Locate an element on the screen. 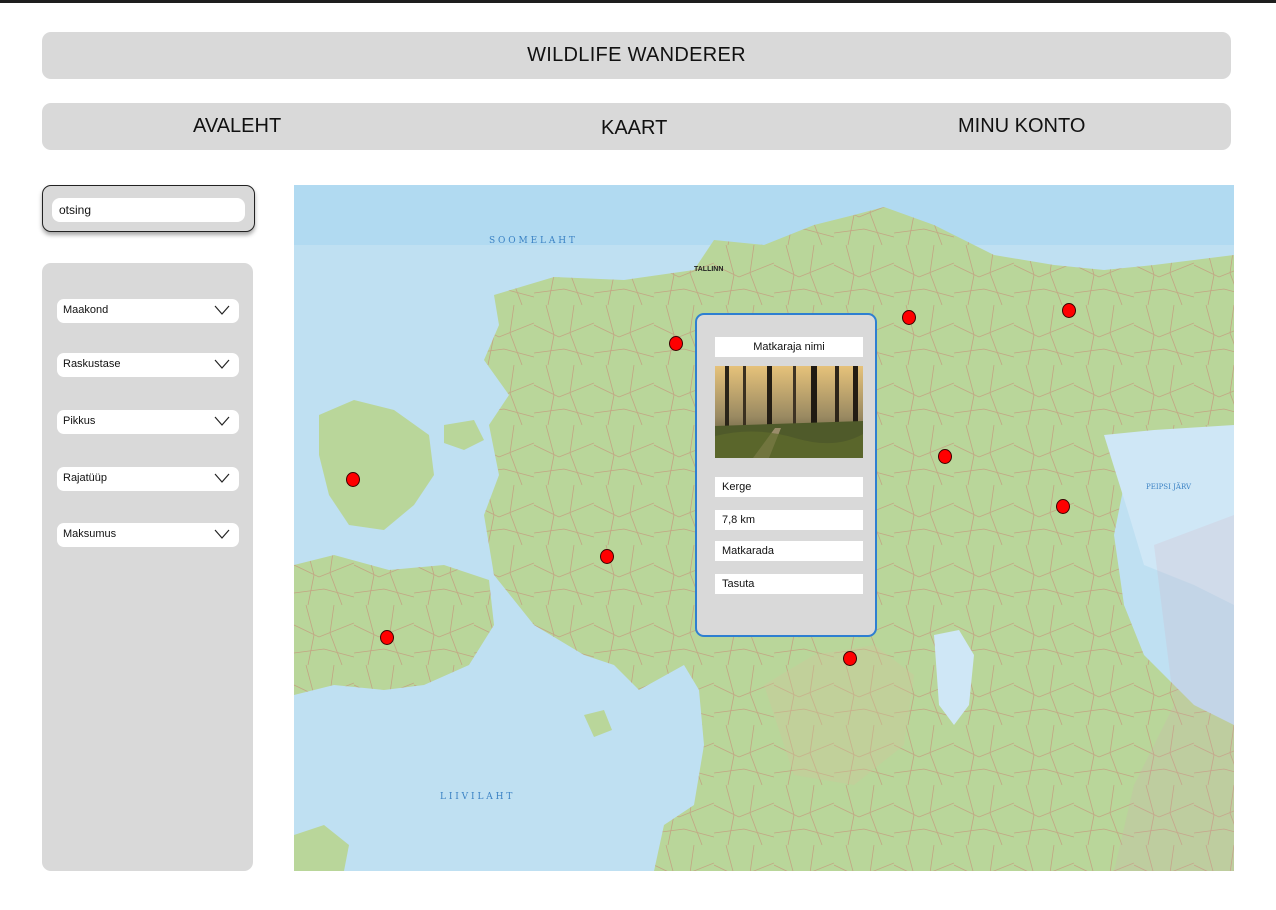  trail-name: Matkaraja nimi is located at coordinates (789, 347).